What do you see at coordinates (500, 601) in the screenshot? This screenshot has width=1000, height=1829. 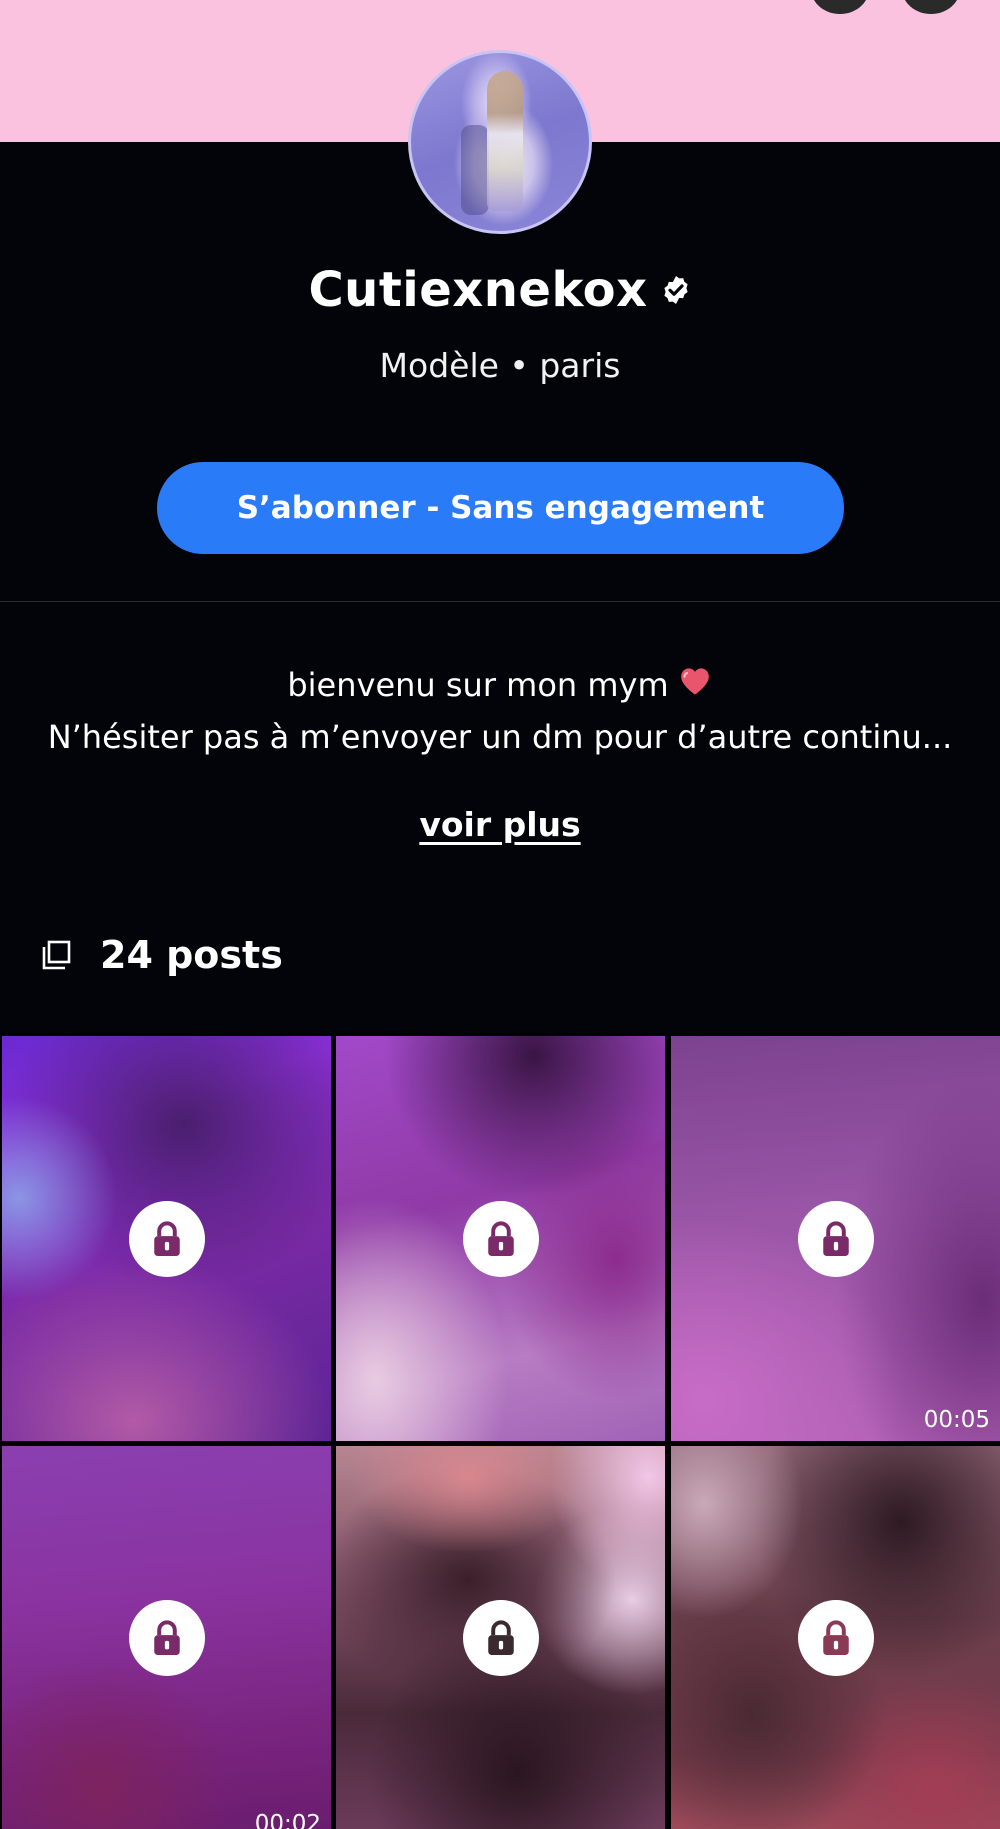 I see `divider` at bounding box center [500, 601].